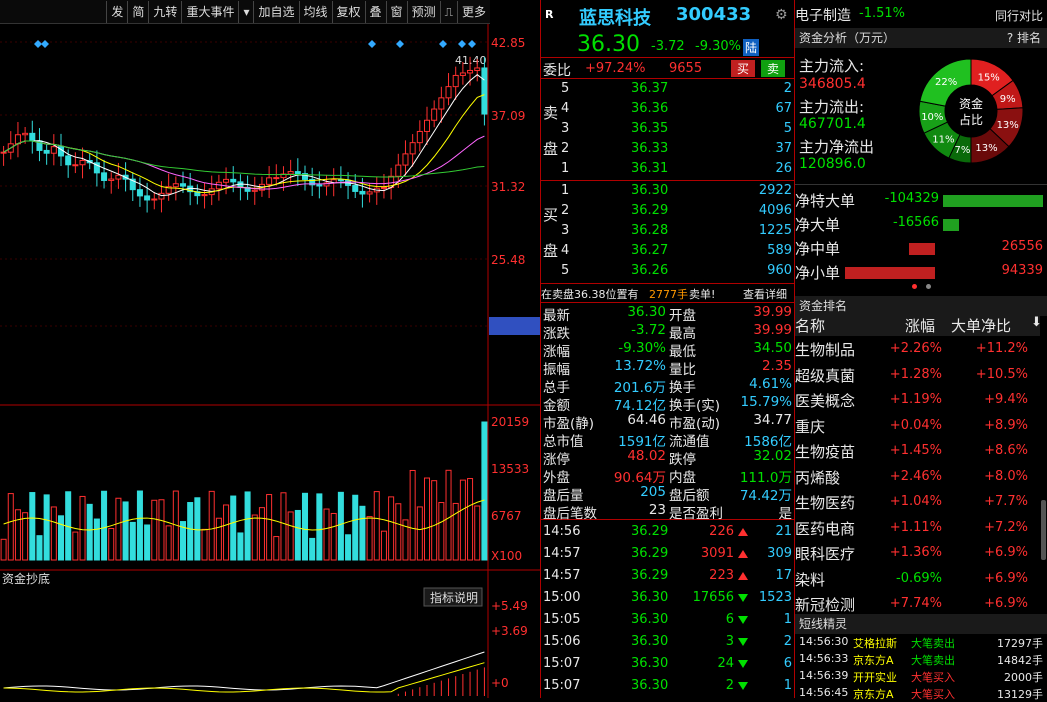 This screenshot has height=702, width=1047. I want to click on rank-row: 生物疫苗 +1.45% +8.6%, so click(917, 450).